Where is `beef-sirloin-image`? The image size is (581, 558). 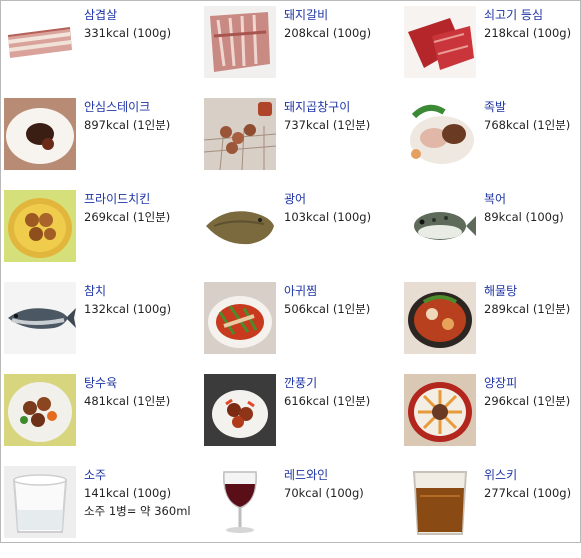 beef-sirloin-image is located at coordinates (440, 42).